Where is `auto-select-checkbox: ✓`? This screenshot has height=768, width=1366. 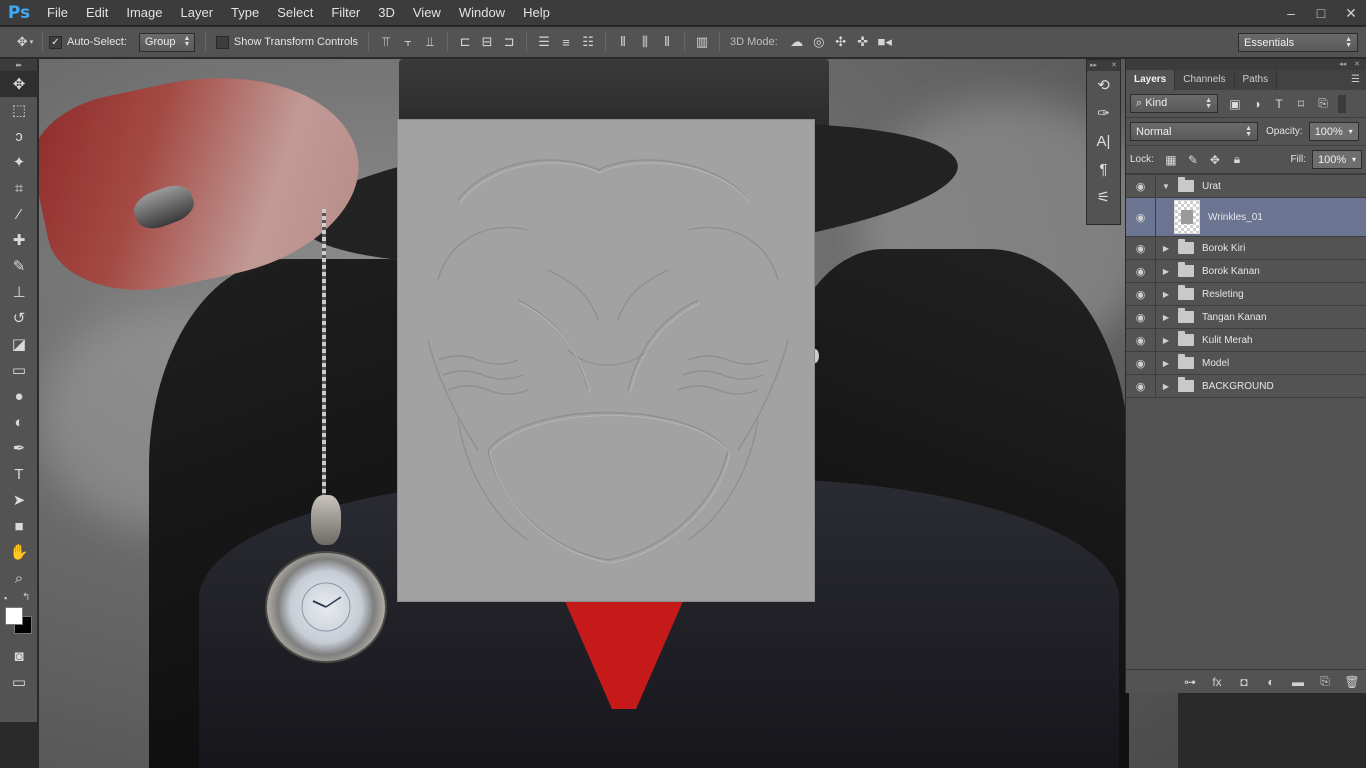 auto-select-checkbox: ✓ is located at coordinates (55, 42).